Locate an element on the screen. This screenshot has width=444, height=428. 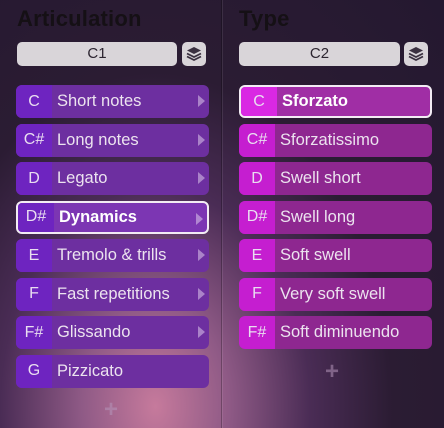
type-item-soft-diminuendo: F# Soft diminuendo is located at coordinates (335, 332).